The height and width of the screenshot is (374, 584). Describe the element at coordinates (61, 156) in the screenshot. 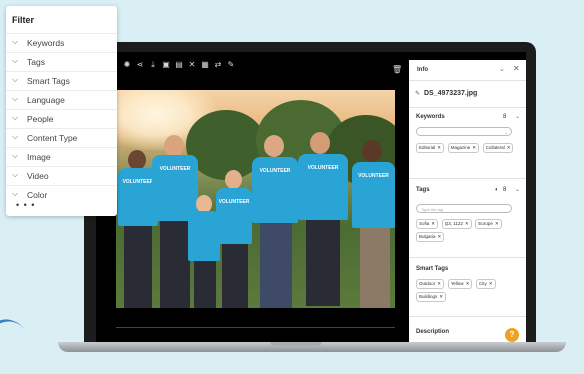

I see `filter-item-image: ⌵ Image` at that location.